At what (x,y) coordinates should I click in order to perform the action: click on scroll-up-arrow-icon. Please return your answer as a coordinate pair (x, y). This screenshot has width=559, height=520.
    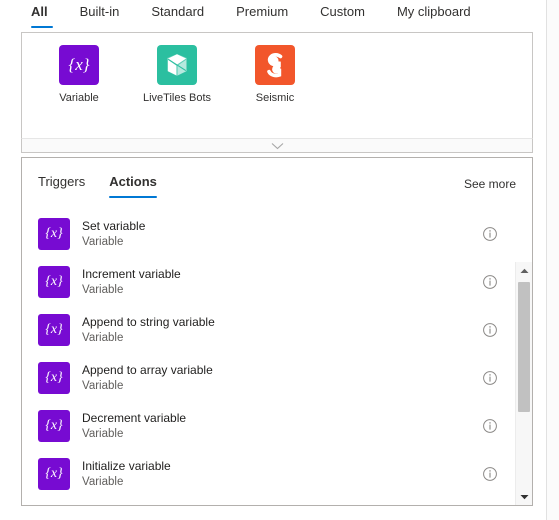
    Looking at the image, I should click on (524, 270).